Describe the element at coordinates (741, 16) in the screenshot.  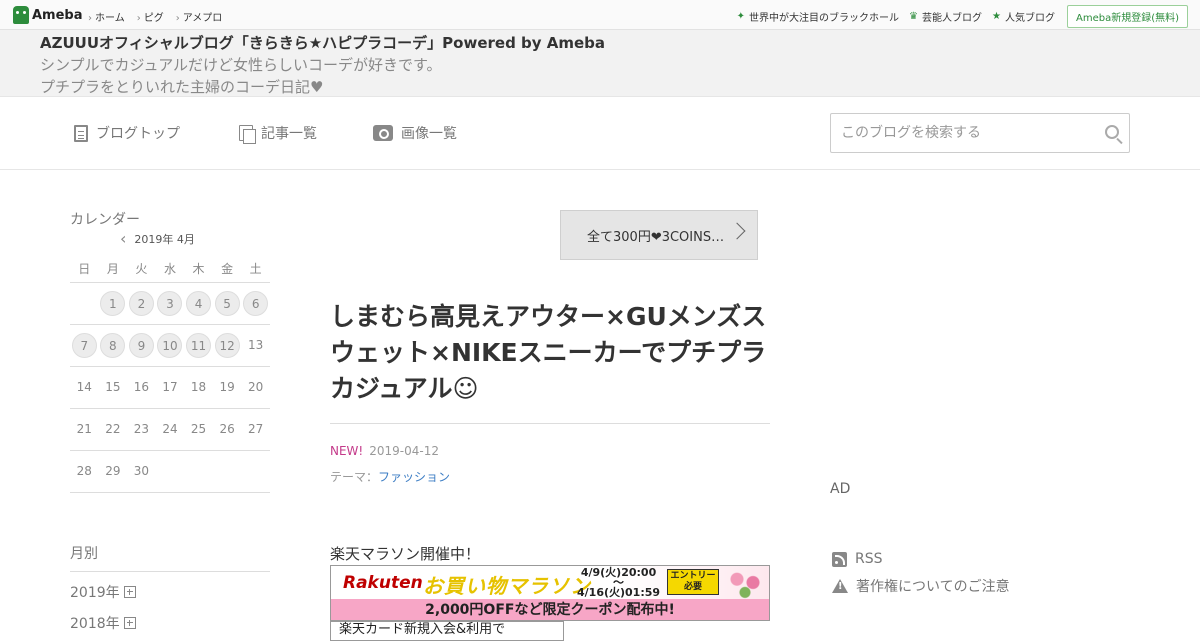
I see `sparkle-icon: ✦` at that location.